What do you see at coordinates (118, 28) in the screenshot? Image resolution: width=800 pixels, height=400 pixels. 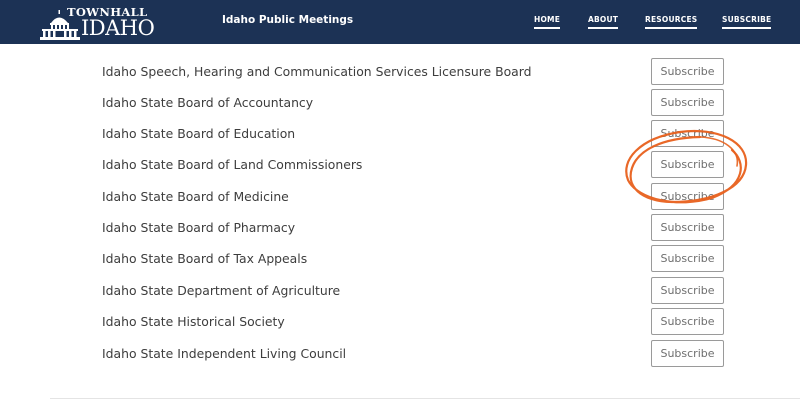 I see `logo-idaho-text: IDAHO` at bounding box center [118, 28].